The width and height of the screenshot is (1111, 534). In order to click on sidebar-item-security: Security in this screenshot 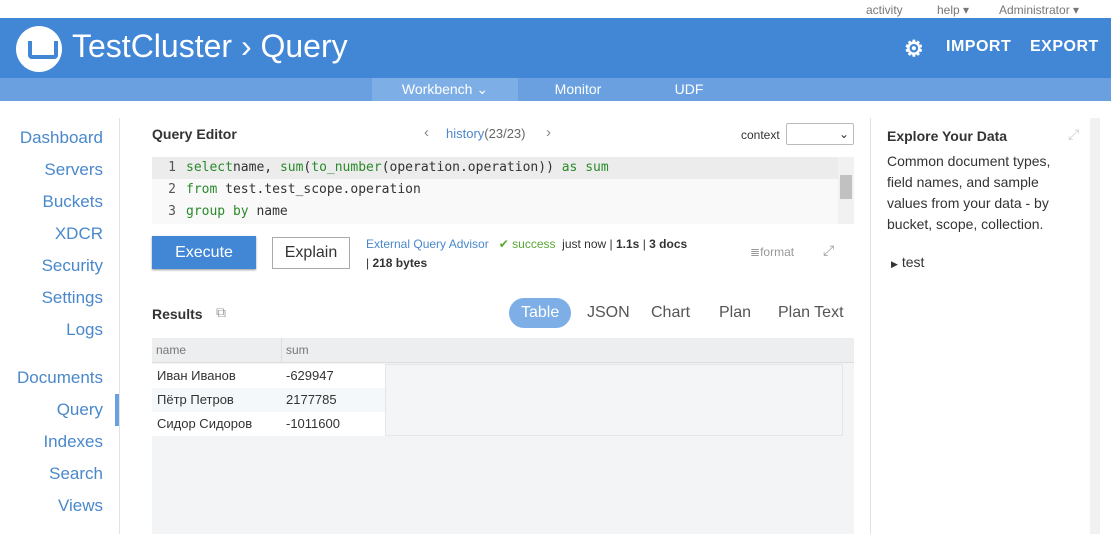, I will do `click(72, 266)`.